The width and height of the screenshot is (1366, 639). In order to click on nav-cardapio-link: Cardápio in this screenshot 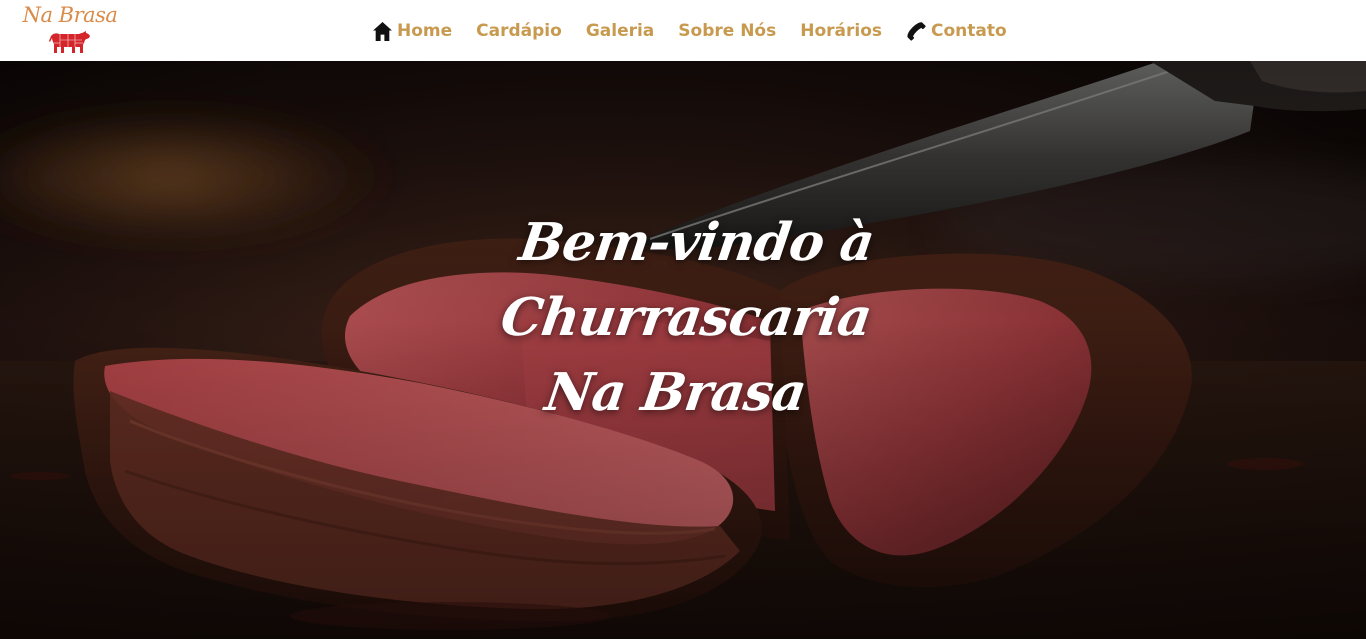, I will do `click(519, 31)`.